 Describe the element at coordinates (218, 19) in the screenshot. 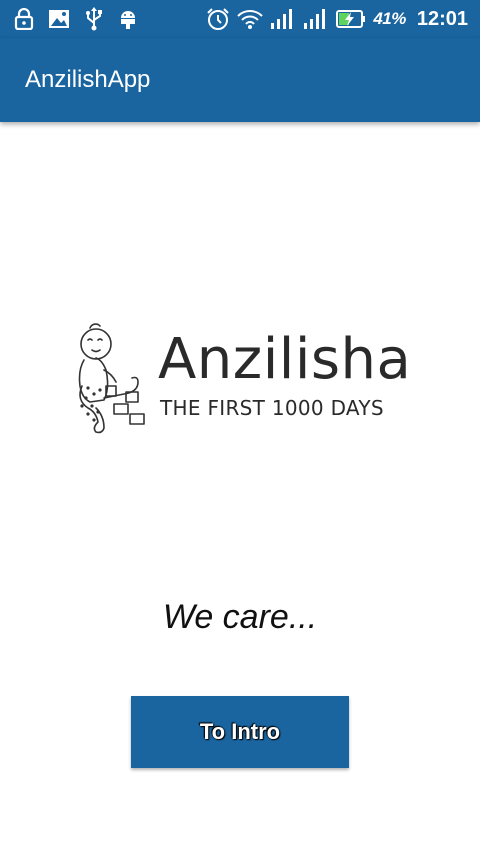

I see `alarm-icon` at that location.